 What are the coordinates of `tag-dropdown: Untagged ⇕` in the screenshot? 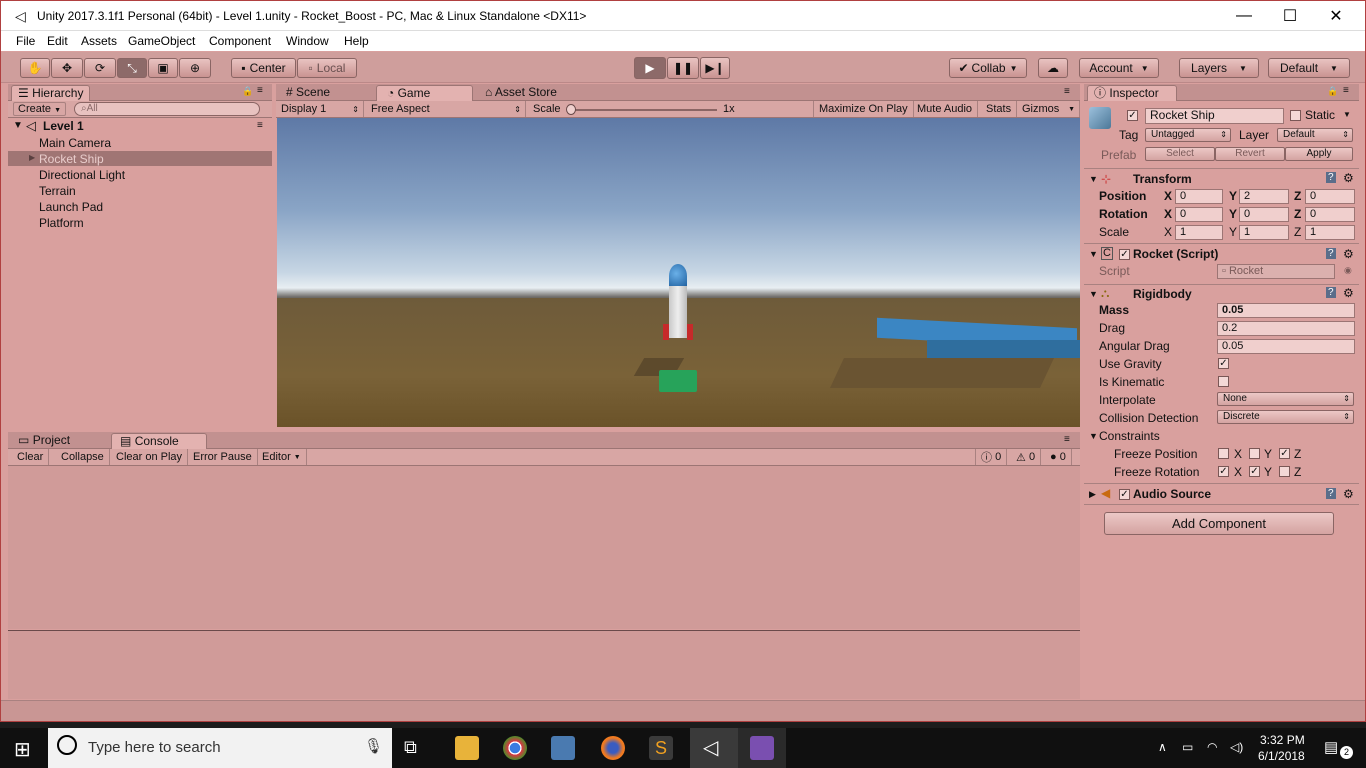 It's located at (1188, 135).